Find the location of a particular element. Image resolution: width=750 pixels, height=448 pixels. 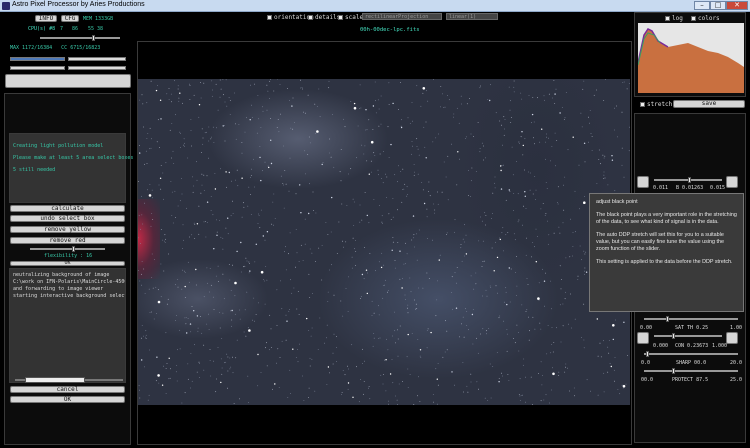

saturation-slider is located at coordinates (691, 319).